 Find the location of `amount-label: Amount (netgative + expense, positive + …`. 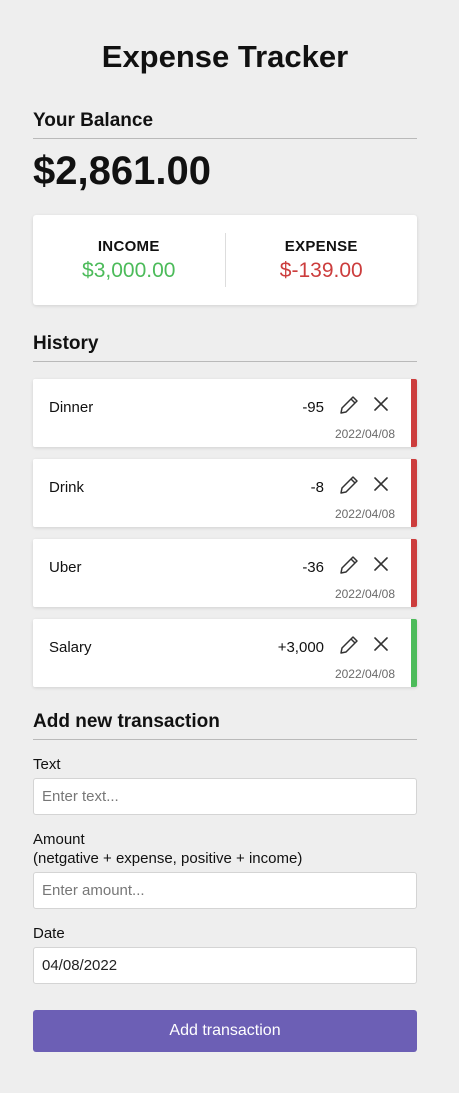

amount-label: Amount (netgative + expense, positive + … is located at coordinates (225, 849).